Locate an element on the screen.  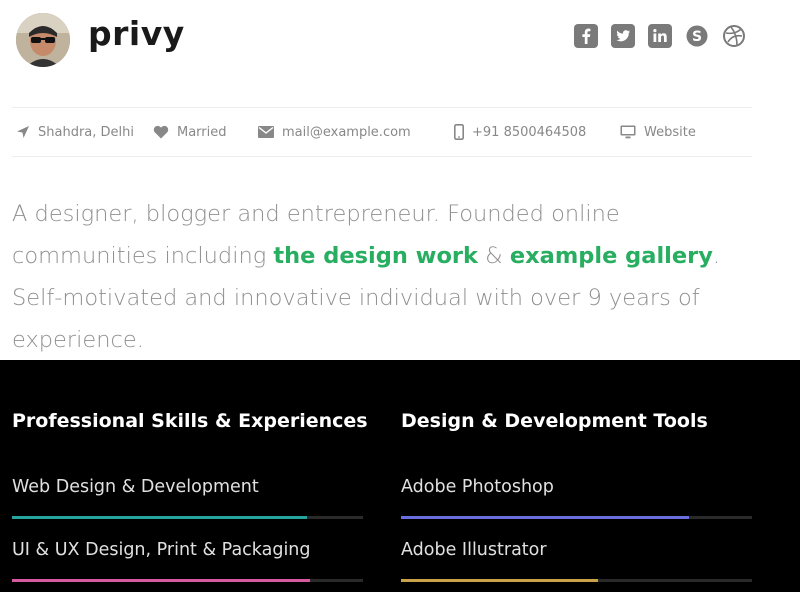
svg-text: S is located at coordinates (697, 37).